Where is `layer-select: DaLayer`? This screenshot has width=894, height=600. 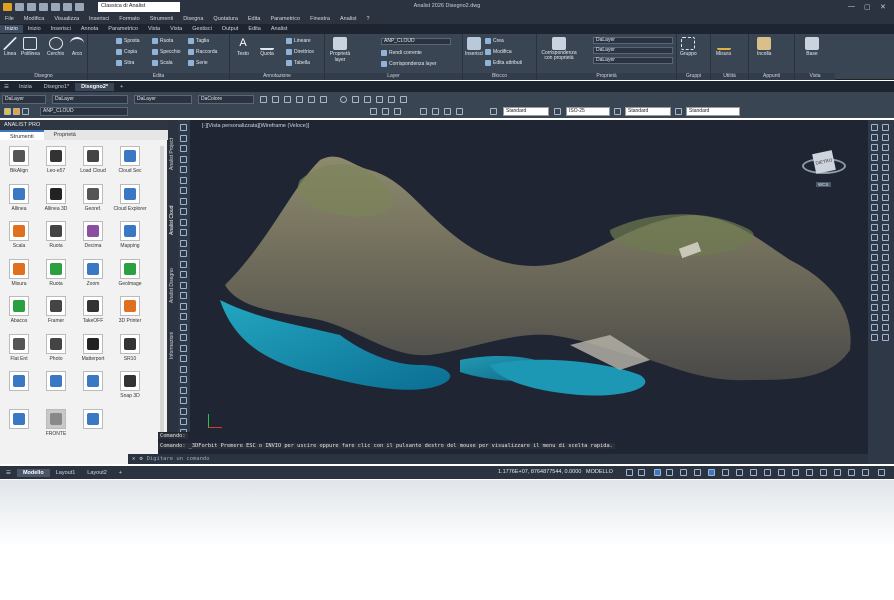 layer-select: DaLayer is located at coordinates (24, 99).